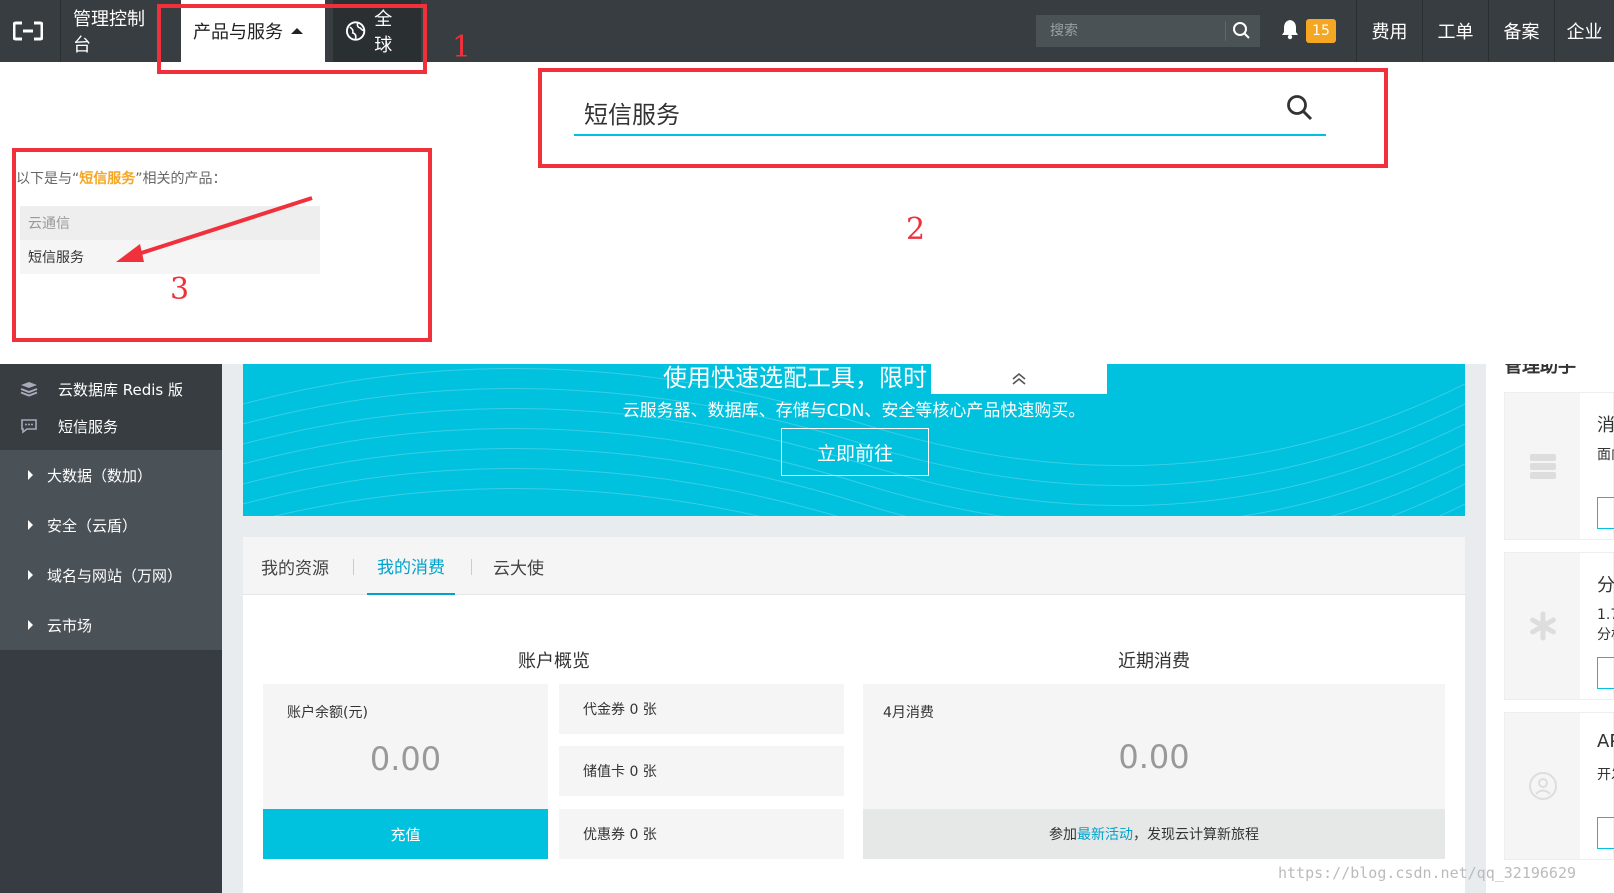 The height and width of the screenshot is (893, 1614). I want to click on watermark: https://blog.csdn.net/qq_32196629, so click(1427, 873).